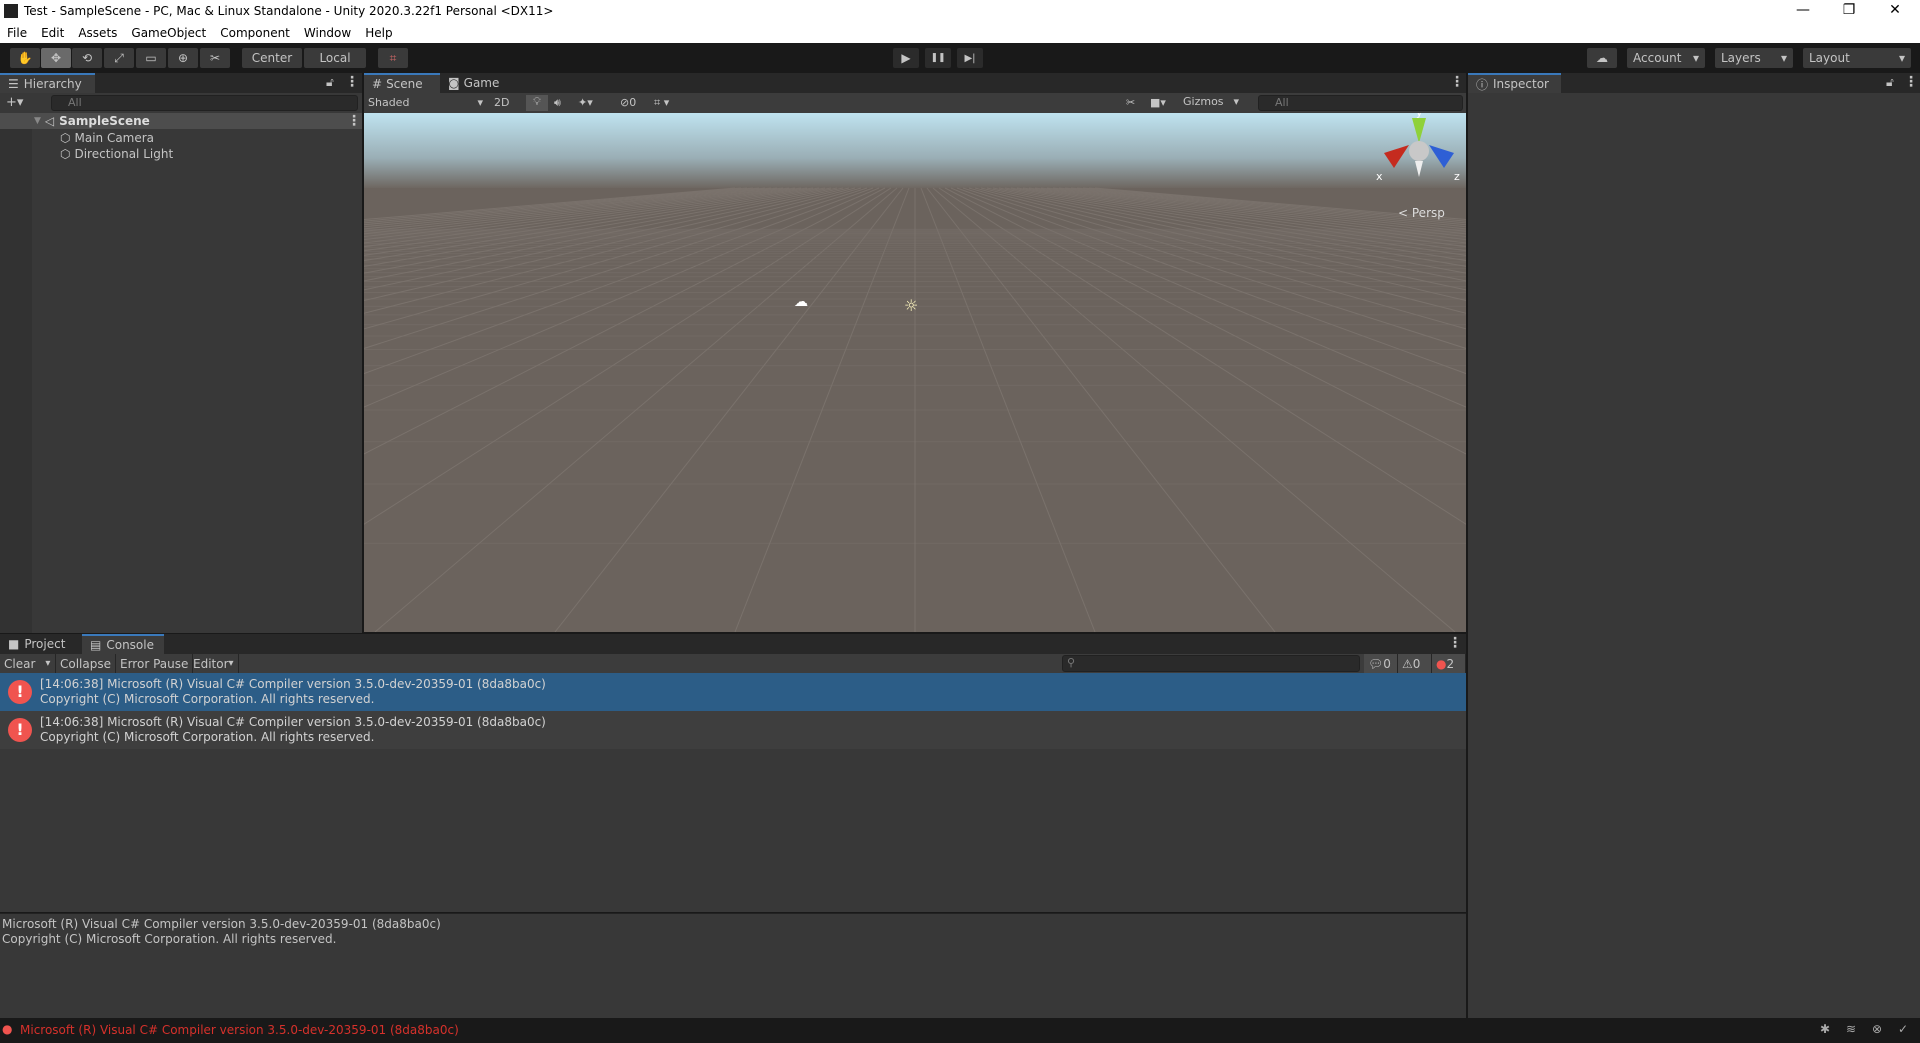 The width and height of the screenshot is (1920, 1043). I want to click on menu-gameobject: GameObject, so click(168, 33).